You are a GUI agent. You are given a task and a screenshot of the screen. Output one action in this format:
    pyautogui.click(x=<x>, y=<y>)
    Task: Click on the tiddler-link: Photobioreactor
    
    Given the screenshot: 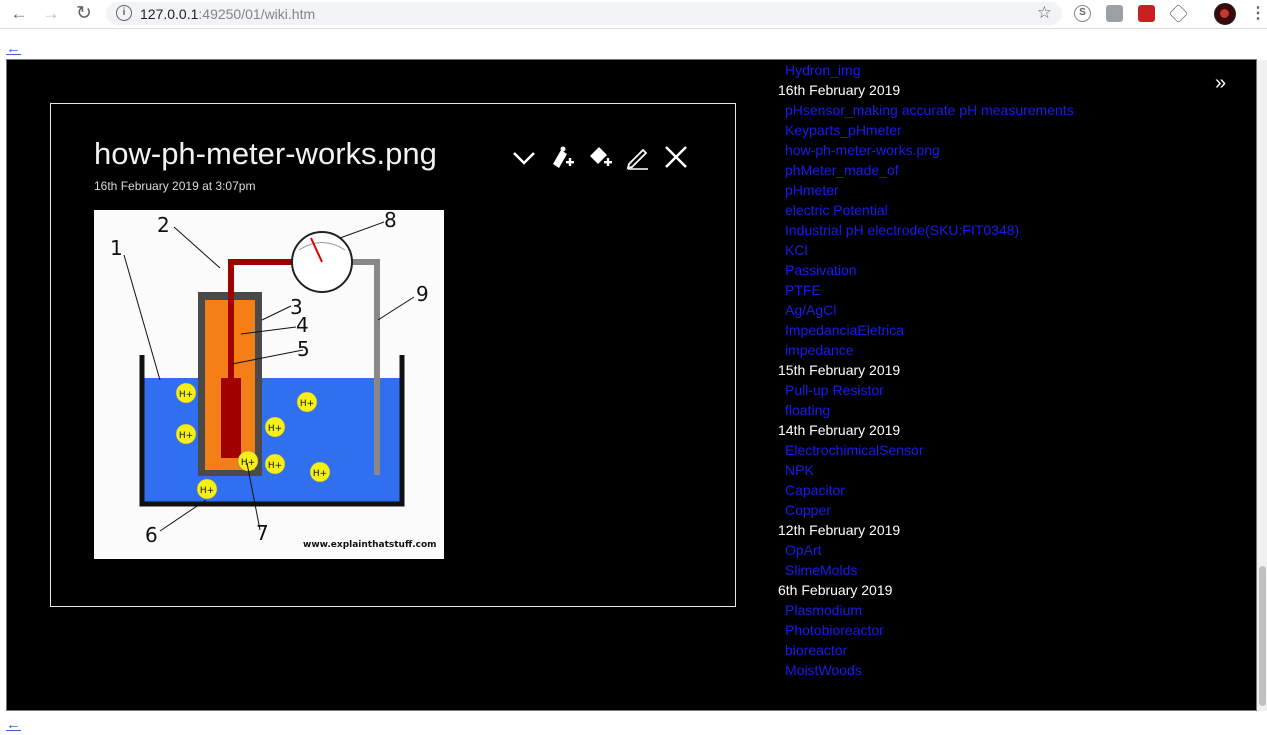 What is the action you would take?
    pyautogui.click(x=1013, y=630)
    